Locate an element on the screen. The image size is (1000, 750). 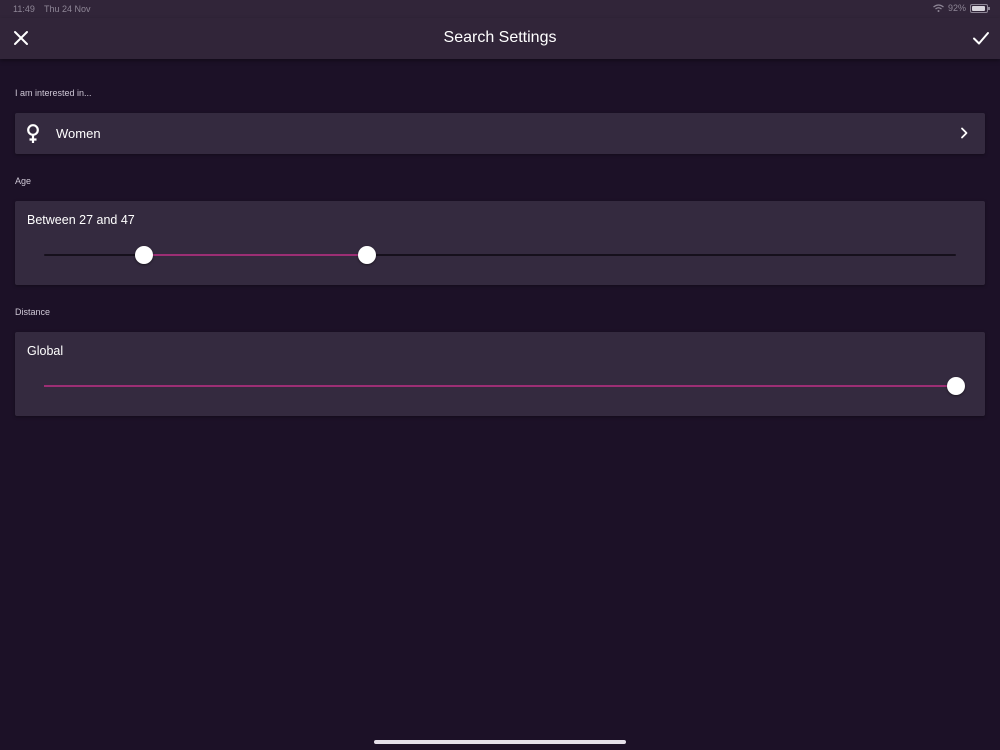
age-range-text: Between 27 and 47 is located at coordinates (81, 220).